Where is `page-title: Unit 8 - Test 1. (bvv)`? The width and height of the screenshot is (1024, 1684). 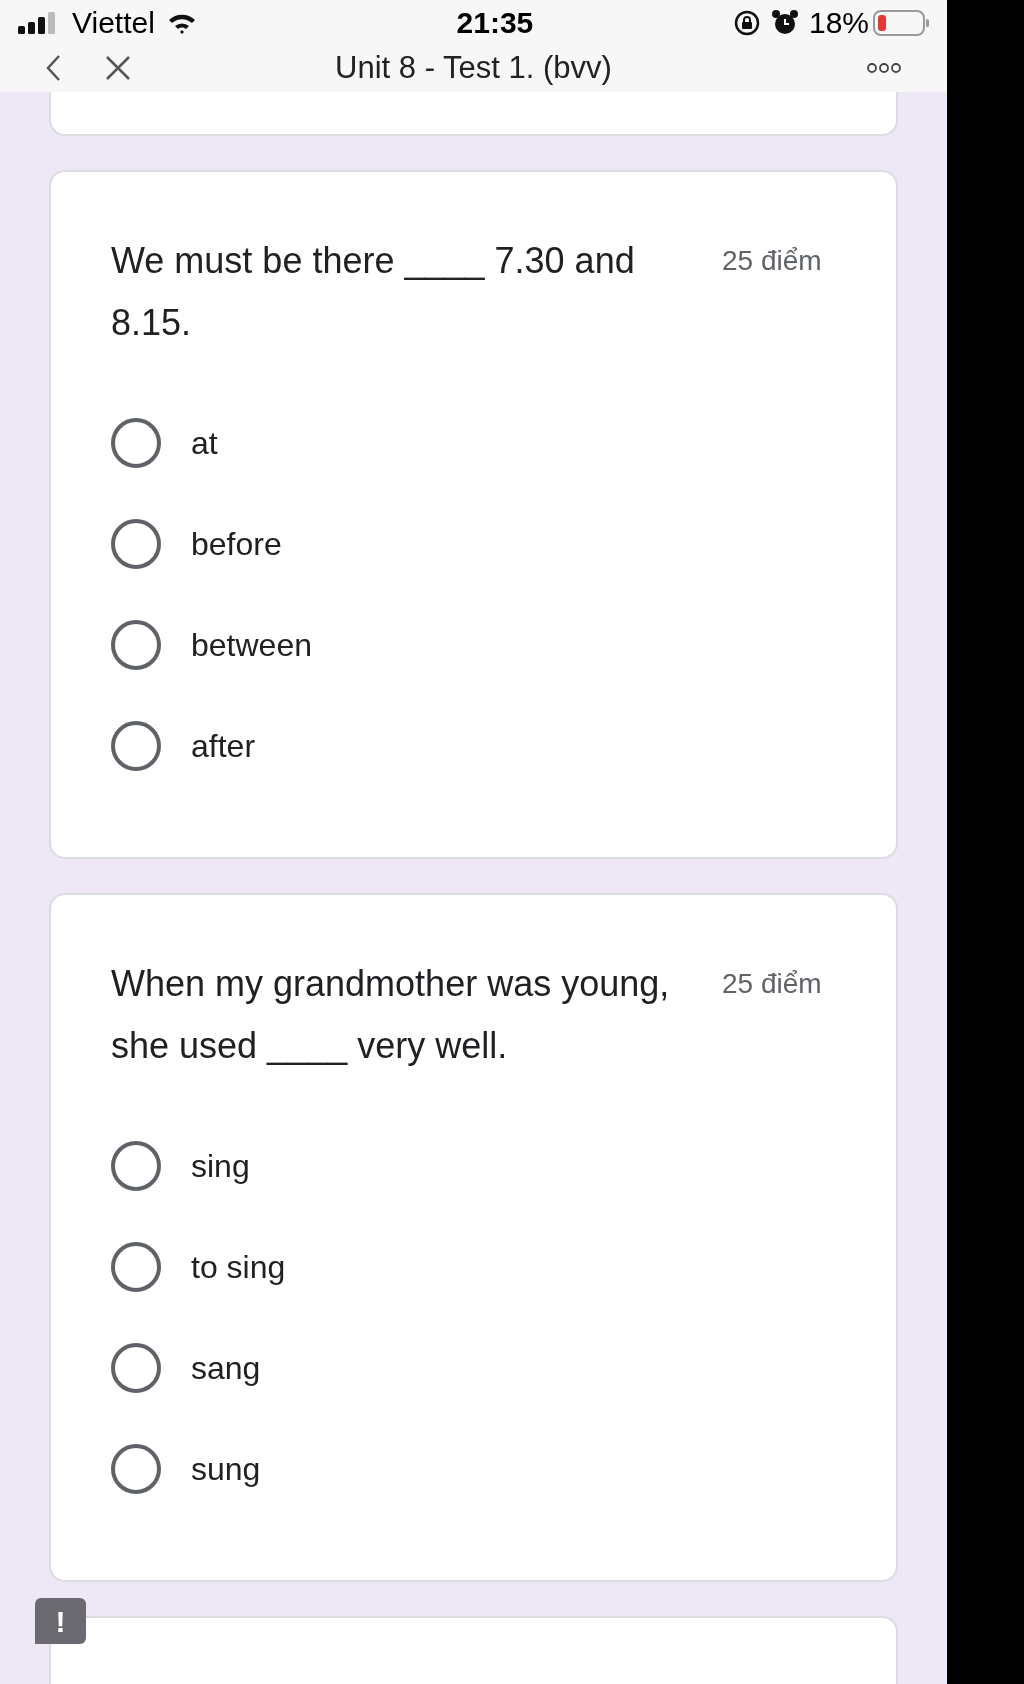
page-title: Unit 8 - Test 1. (bvv) is located at coordinates (473, 68).